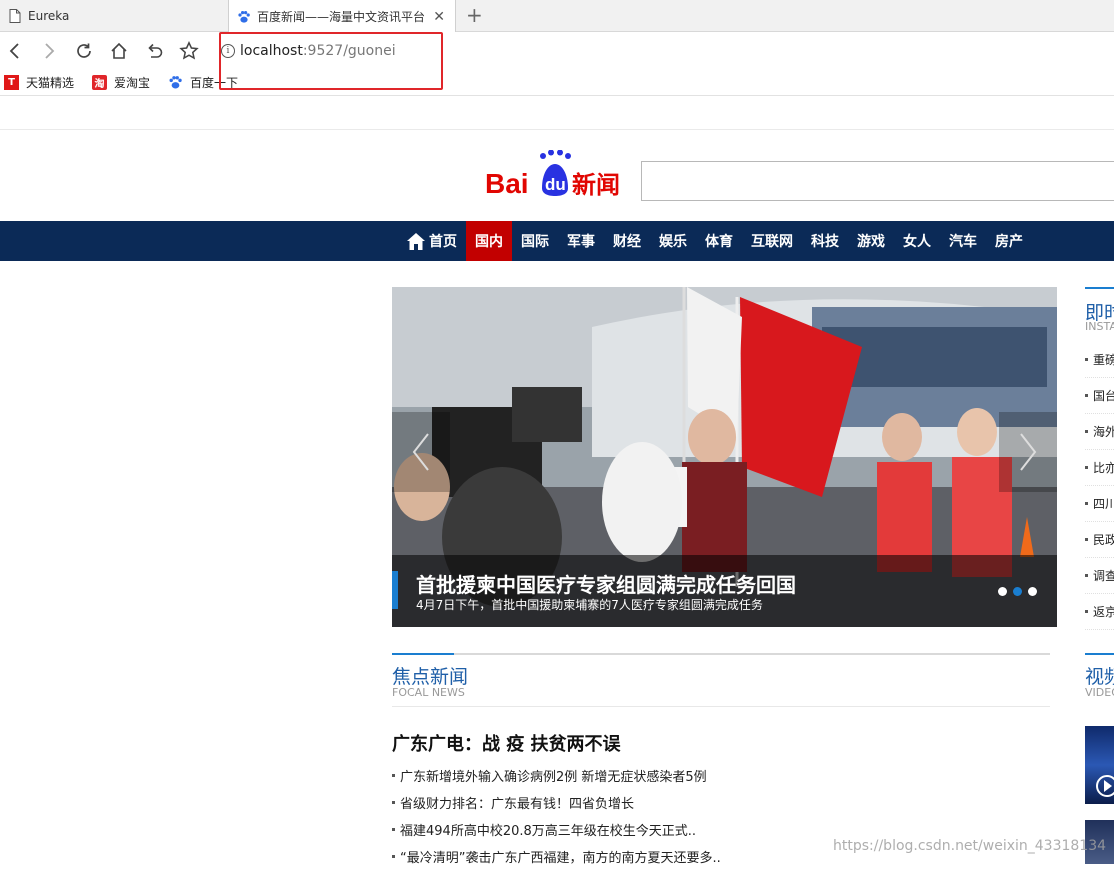 This screenshot has height=870, width=1114. I want to click on focal-headline: 广东广电：战 疫 扶贫两不误, so click(506, 743).